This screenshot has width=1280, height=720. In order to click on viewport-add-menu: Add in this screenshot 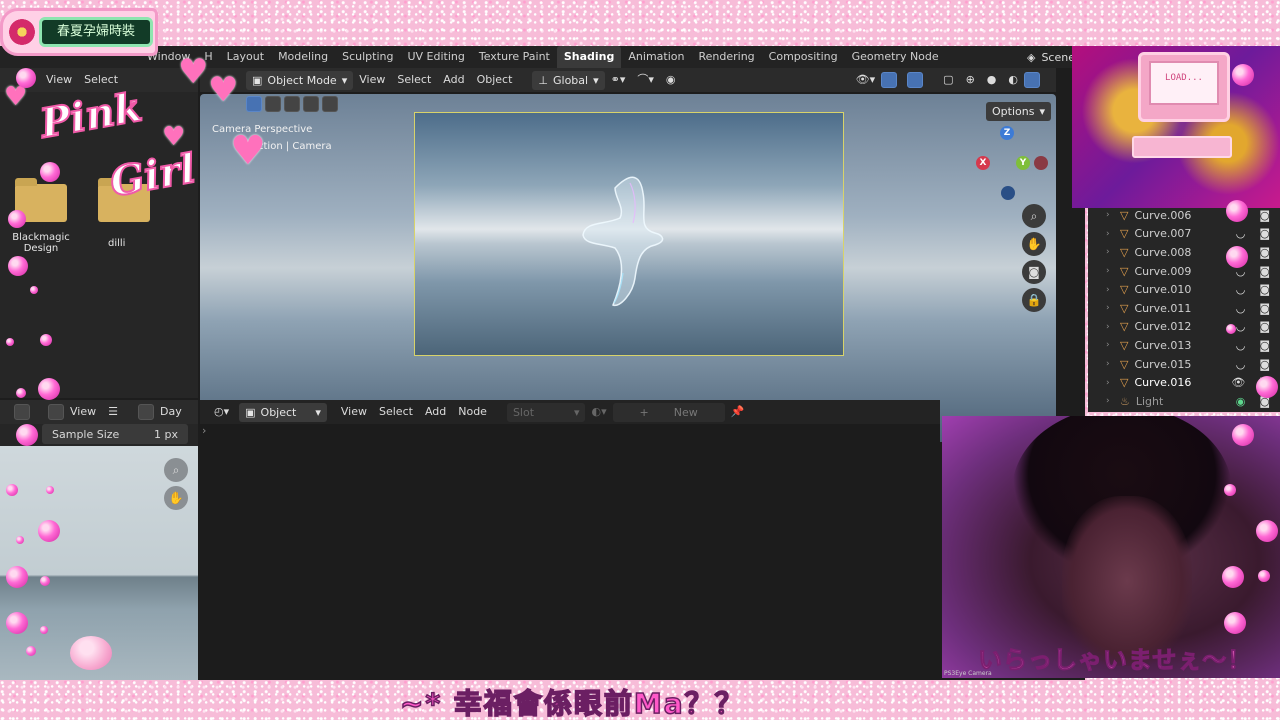, I will do `click(453, 80)`.